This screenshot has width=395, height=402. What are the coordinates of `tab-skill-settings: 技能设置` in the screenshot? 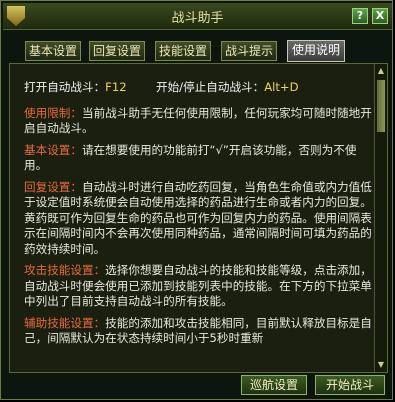 It's located at (183, 51).